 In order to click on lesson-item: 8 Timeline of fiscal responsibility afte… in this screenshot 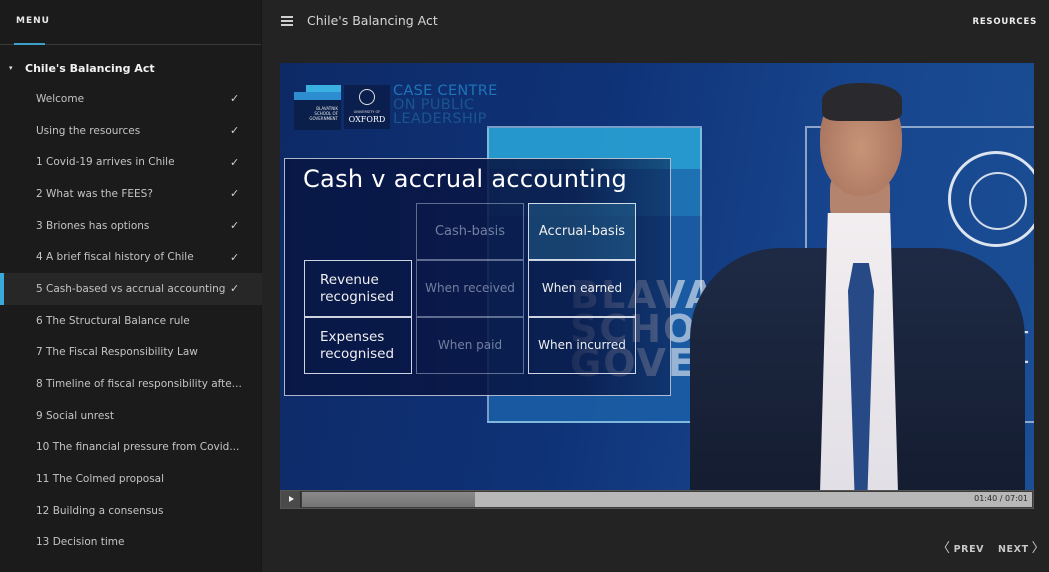, I will do `click(131, 384)`.